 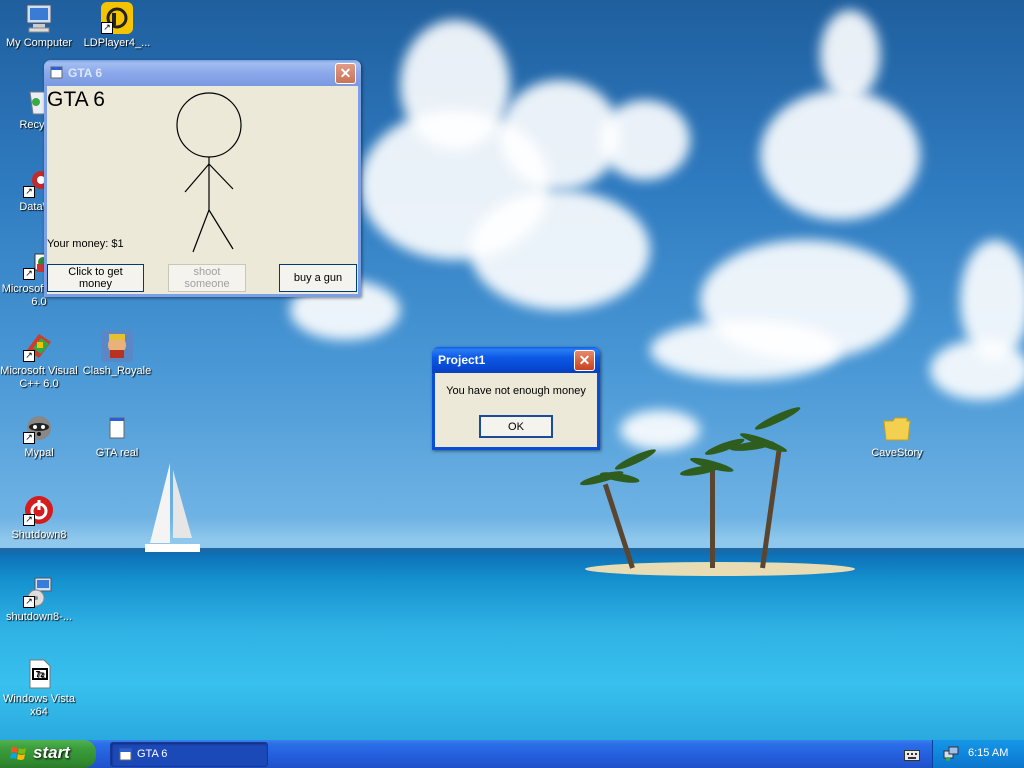 What do you see at coordinates (117, 18) in the screenshot?
I see `ldplayer-icon: ↗` at bounding box center [117, 18].